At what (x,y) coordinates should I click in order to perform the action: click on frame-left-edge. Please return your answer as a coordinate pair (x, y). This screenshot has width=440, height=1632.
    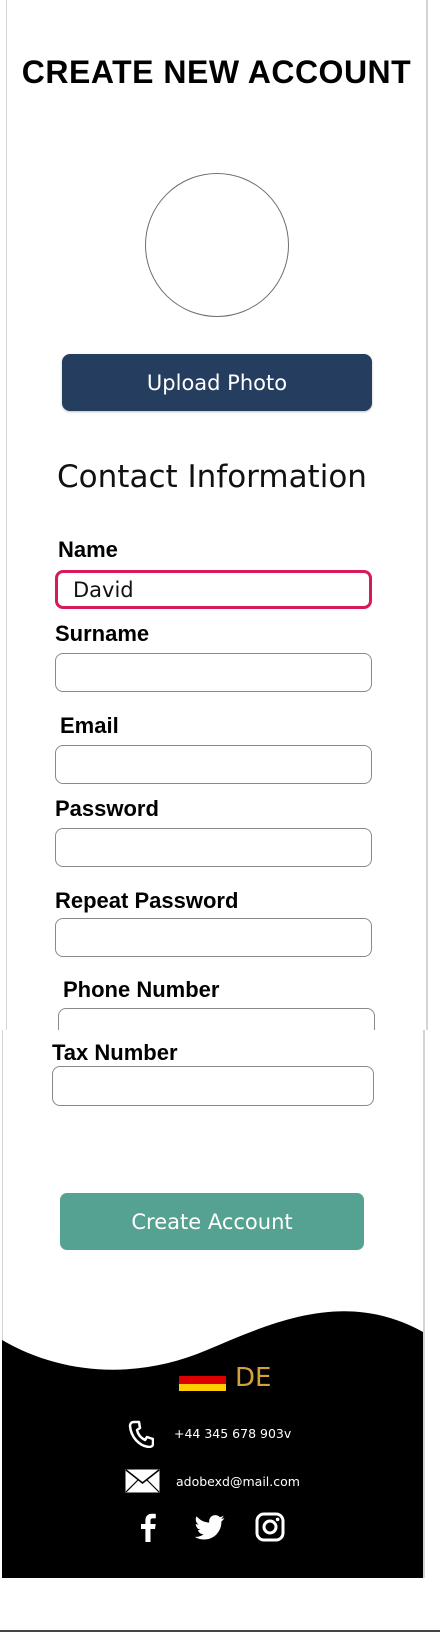
    Looking at the image, I should click on (6, 515).